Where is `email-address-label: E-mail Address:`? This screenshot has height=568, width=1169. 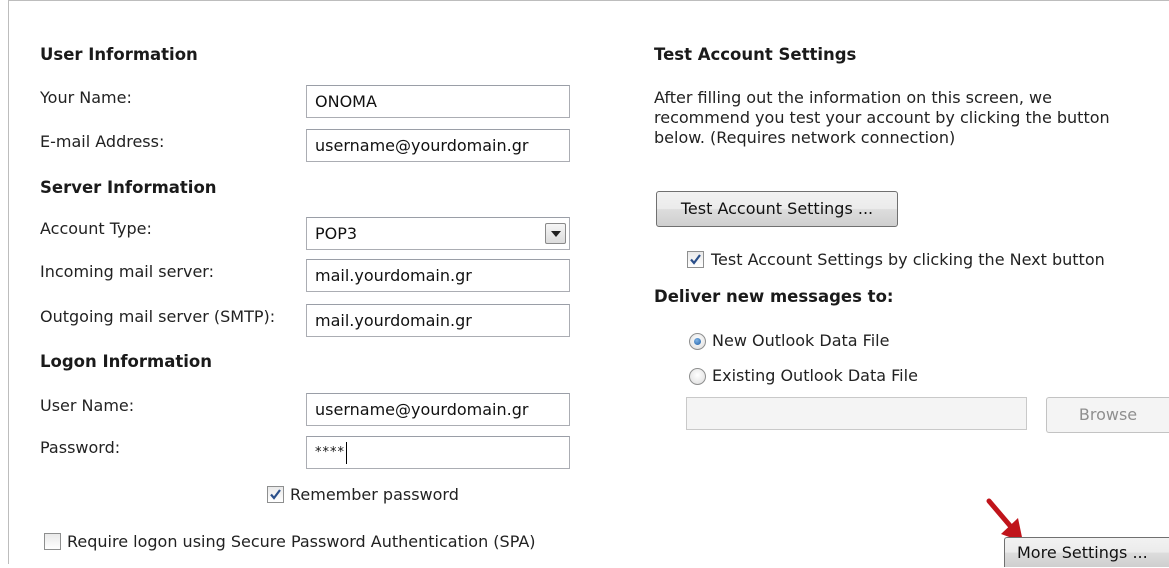 email-address-label: E-mail Address: is located at coordinates (102, 141).